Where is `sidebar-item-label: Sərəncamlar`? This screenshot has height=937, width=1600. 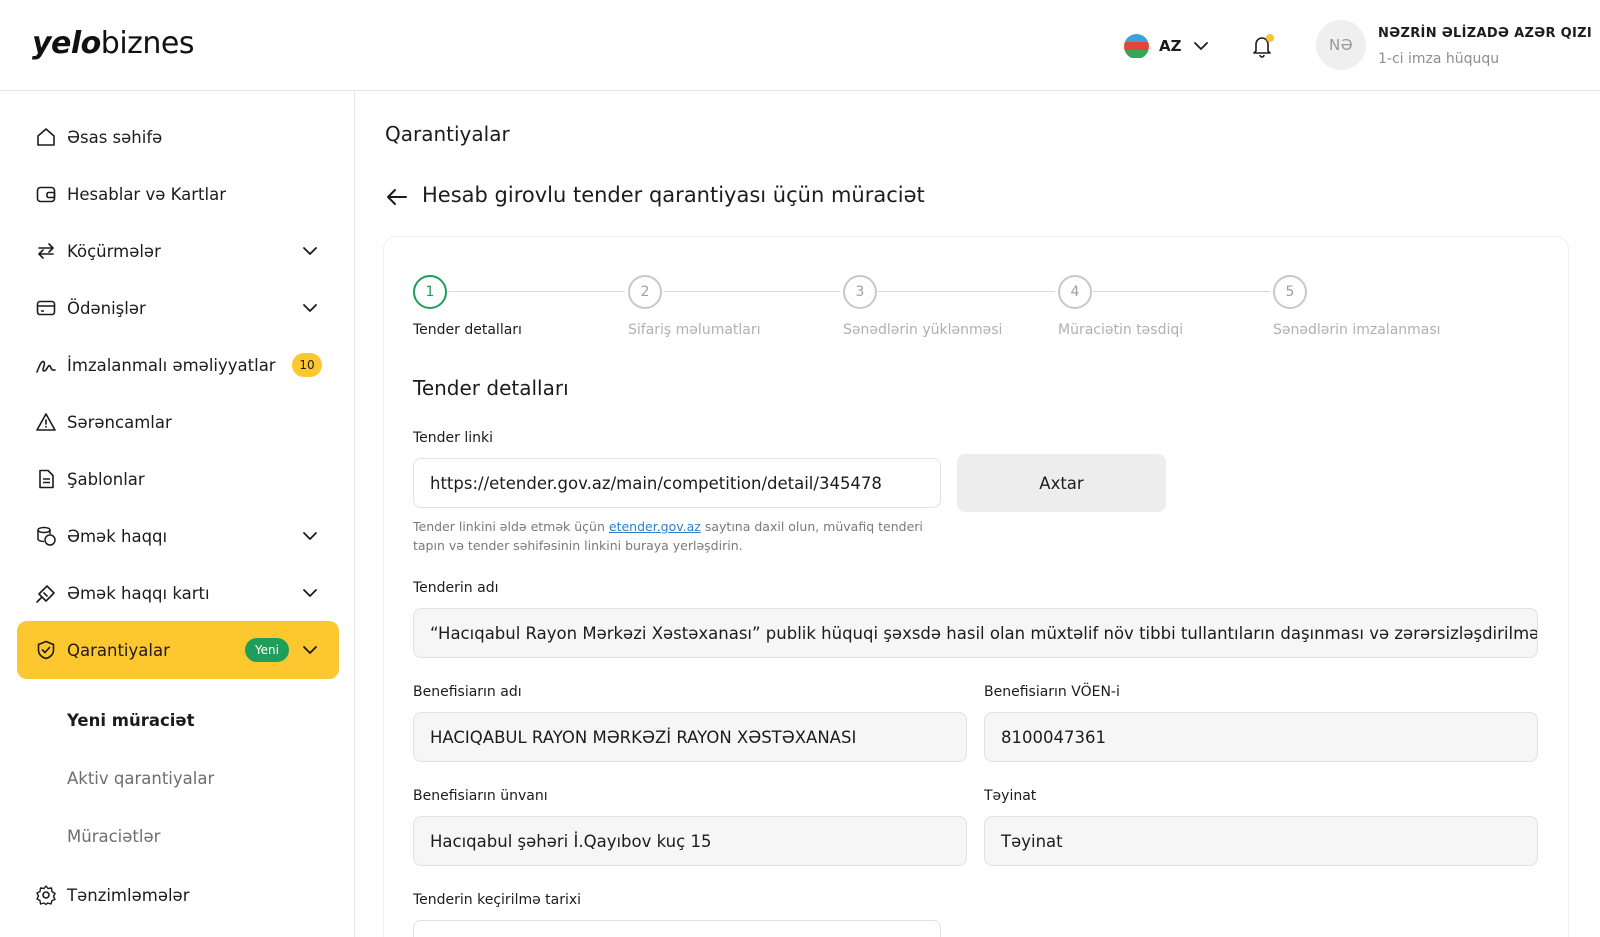
sidebar-item-label: Sərəncamlar is located at coordinates (119, 422).